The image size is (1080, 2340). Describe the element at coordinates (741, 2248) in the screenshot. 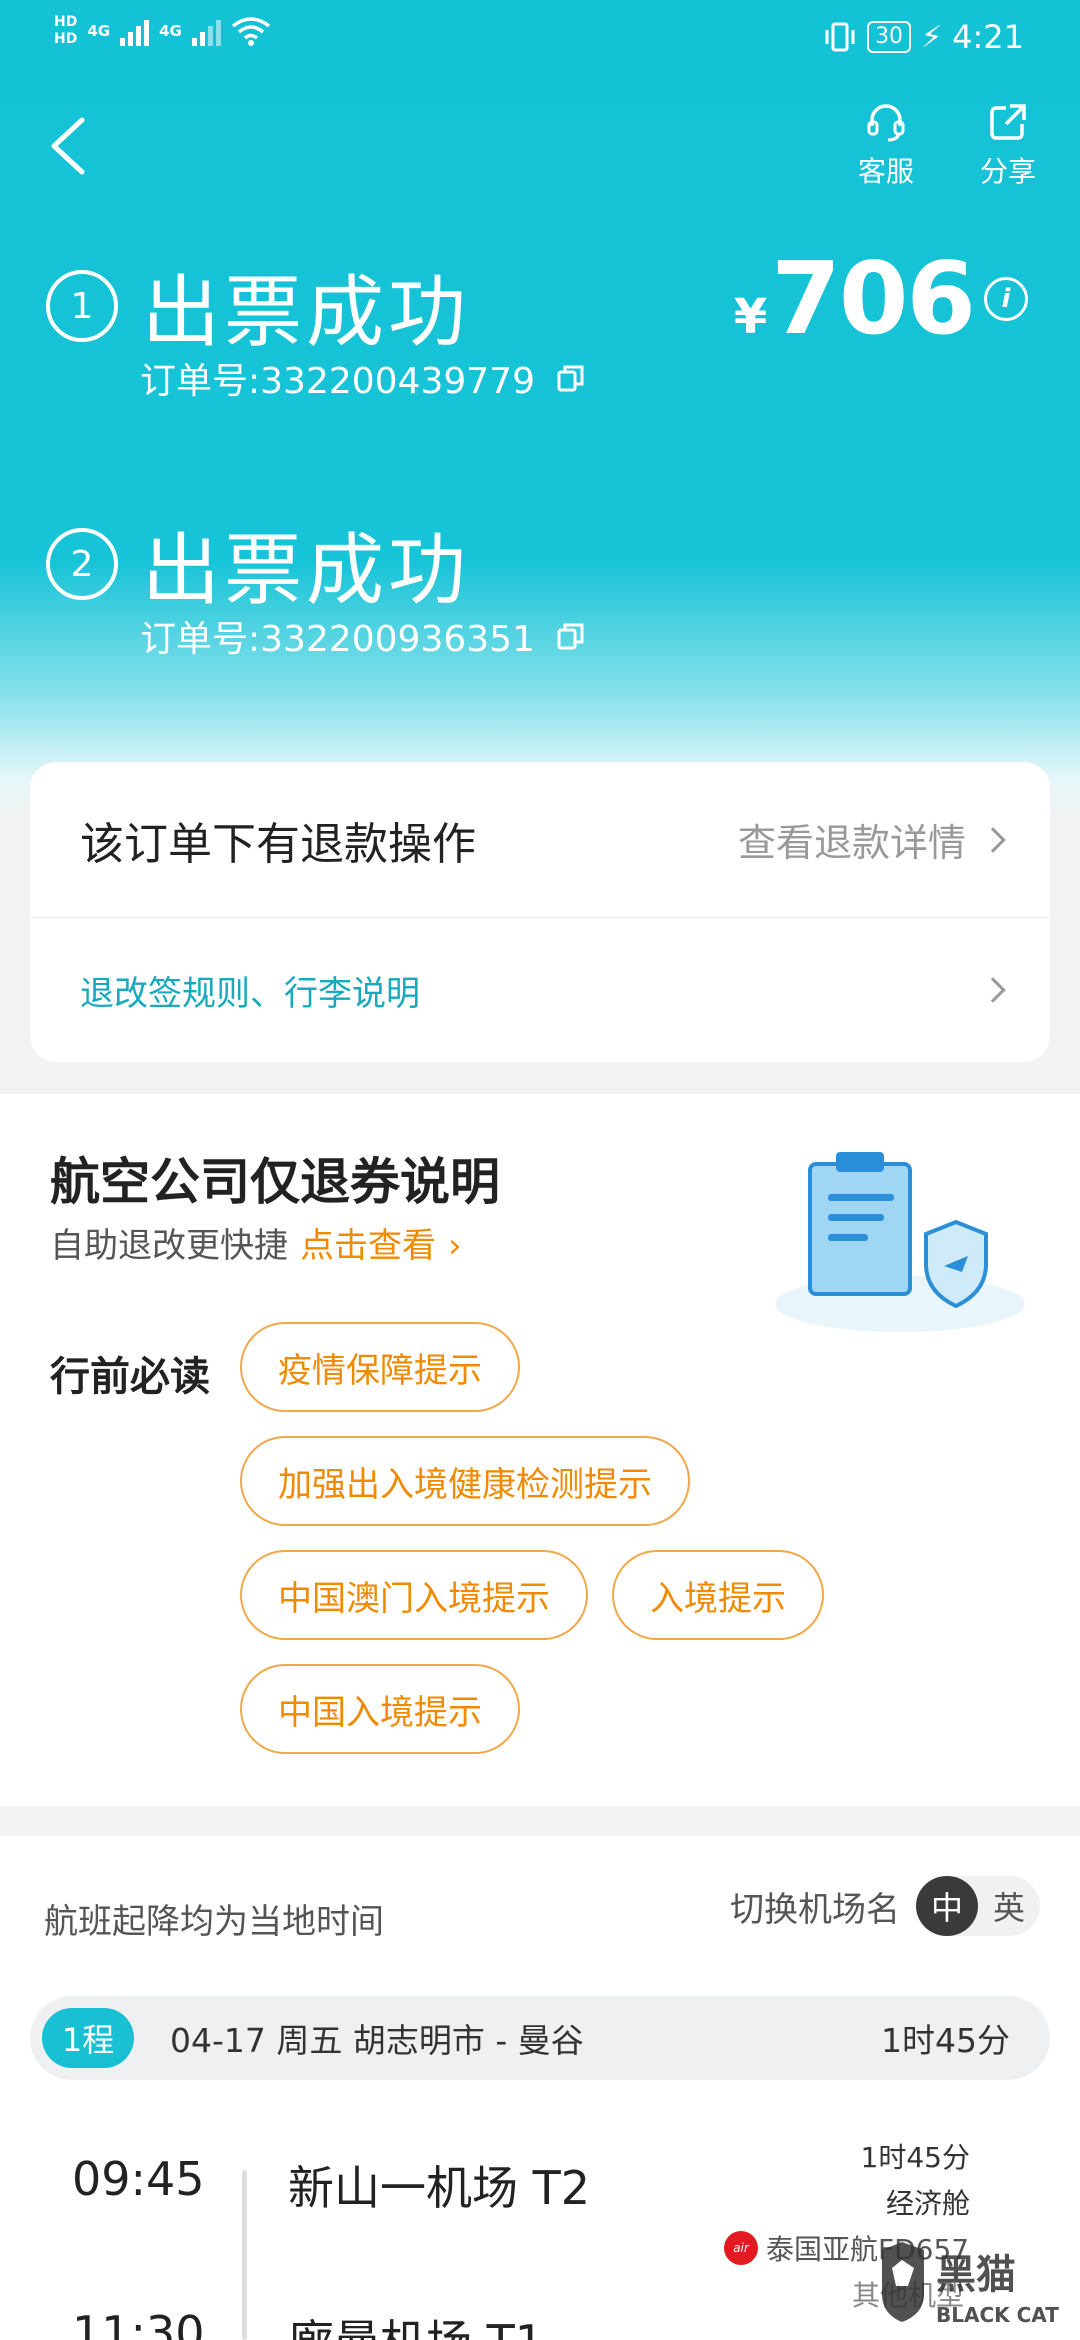

I see `airasia-logo-icon: air` at that location.